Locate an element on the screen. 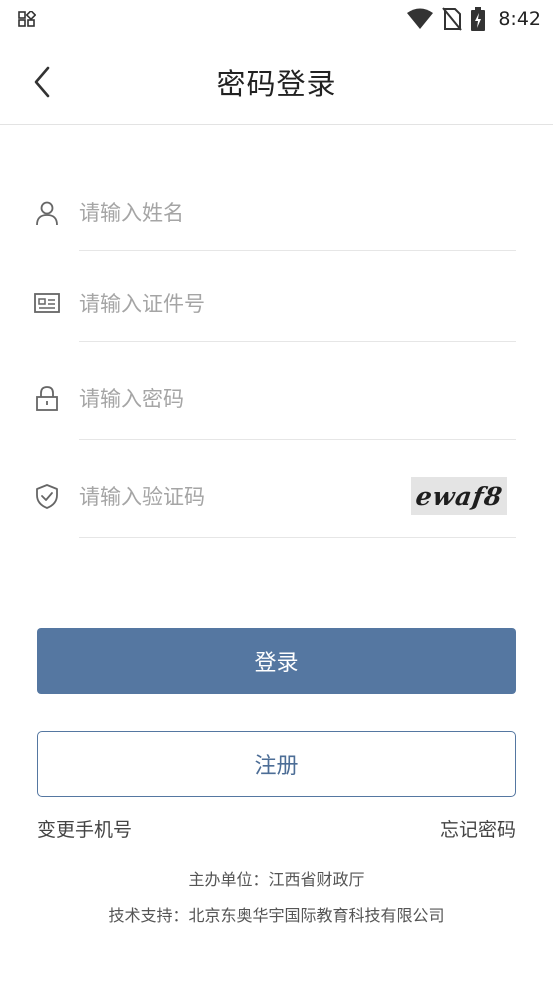 The image size is (553, 983). id-row is located at coordinates (276, 304).